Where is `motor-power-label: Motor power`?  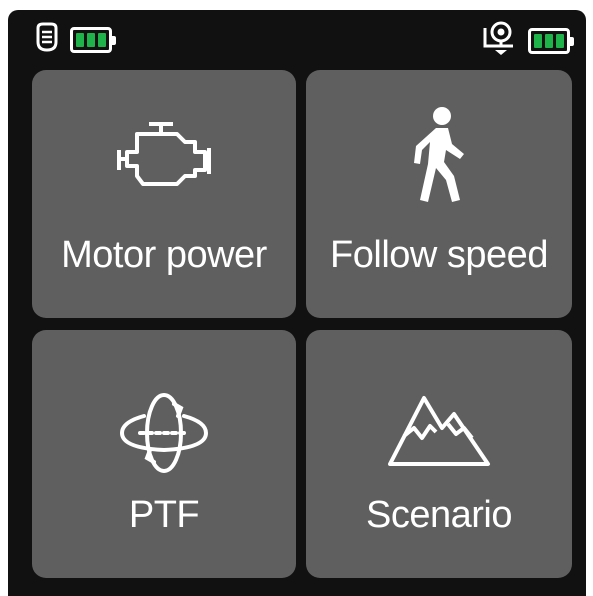 motor-power-label: Motor power is located at coordinates (164, 255).